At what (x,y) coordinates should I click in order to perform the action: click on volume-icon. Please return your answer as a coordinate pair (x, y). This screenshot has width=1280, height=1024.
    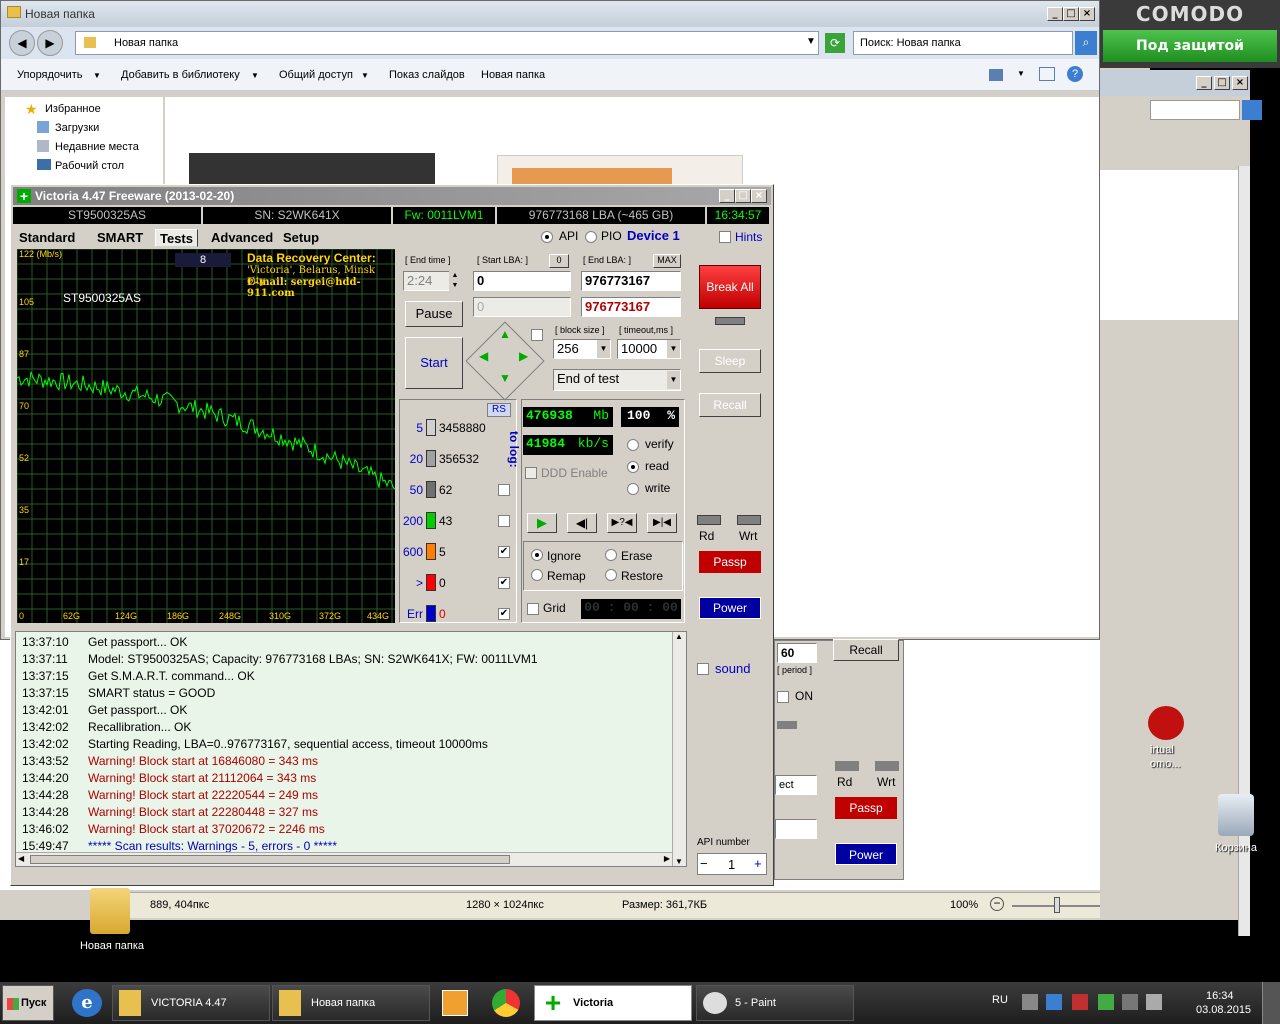
    Looking at the image, I should click on (1154, 1002).